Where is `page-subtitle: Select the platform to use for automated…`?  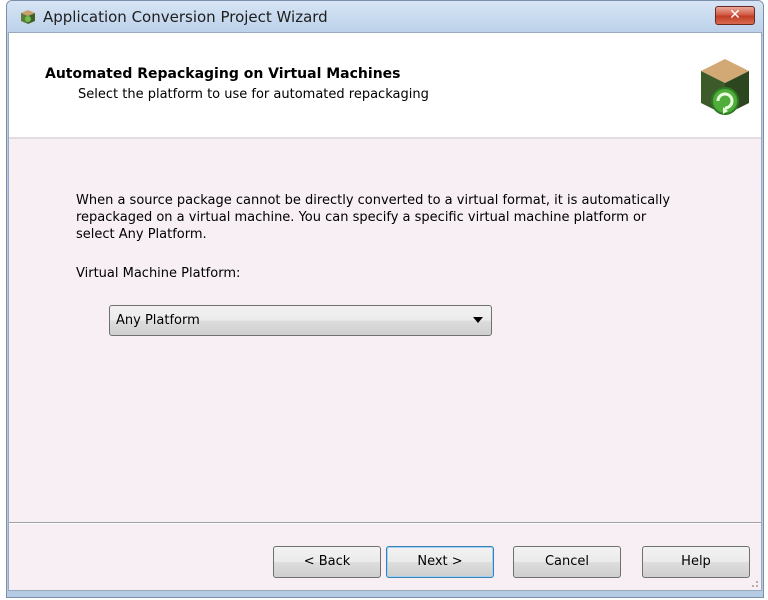
page-subtitle: Select the platform to use for automated… is located at coordinates (253, 94).